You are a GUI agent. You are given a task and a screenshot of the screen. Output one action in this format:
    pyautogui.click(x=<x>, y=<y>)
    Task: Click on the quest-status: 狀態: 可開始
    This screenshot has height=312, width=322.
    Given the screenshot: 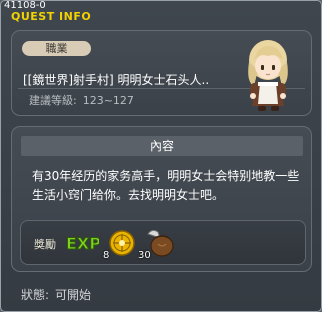 What is the action you would take?
    pyautogui.click(x=59, y=294)
    